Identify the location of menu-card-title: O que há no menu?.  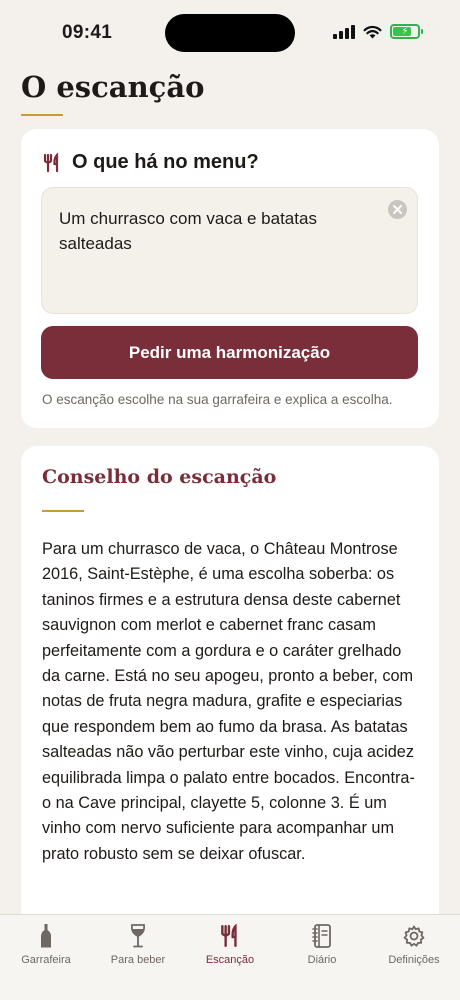
(165, 162).